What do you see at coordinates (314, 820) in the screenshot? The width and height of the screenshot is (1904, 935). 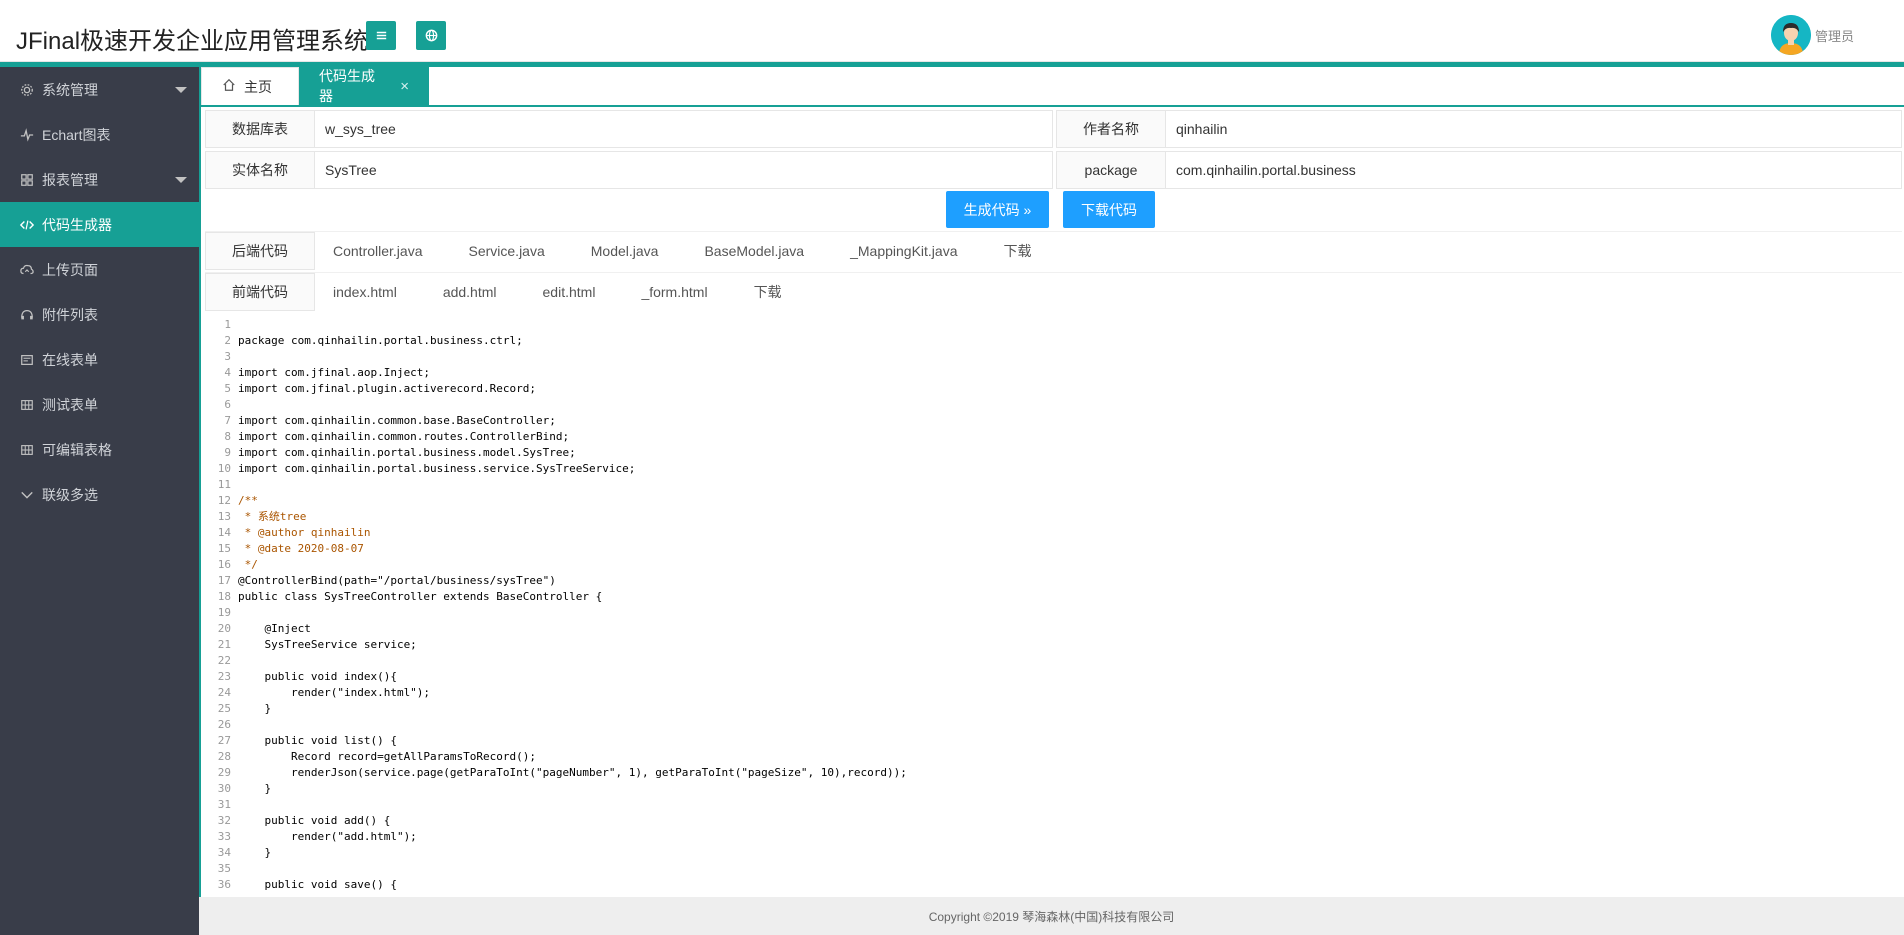 I see `code-text: public void add() {` at bounding box center [314, 820].